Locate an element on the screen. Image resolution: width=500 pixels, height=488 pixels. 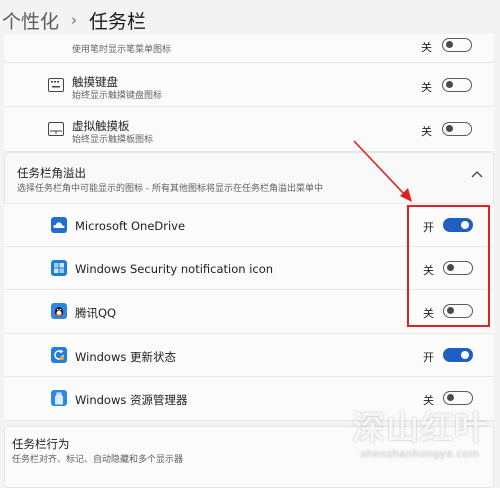
overflow-section-subtitle: 选择任务栏角中可能显示的图标 - 所有其他图标将显示在任务栏角溢出菜单中 is located at coordinates (170, 189).